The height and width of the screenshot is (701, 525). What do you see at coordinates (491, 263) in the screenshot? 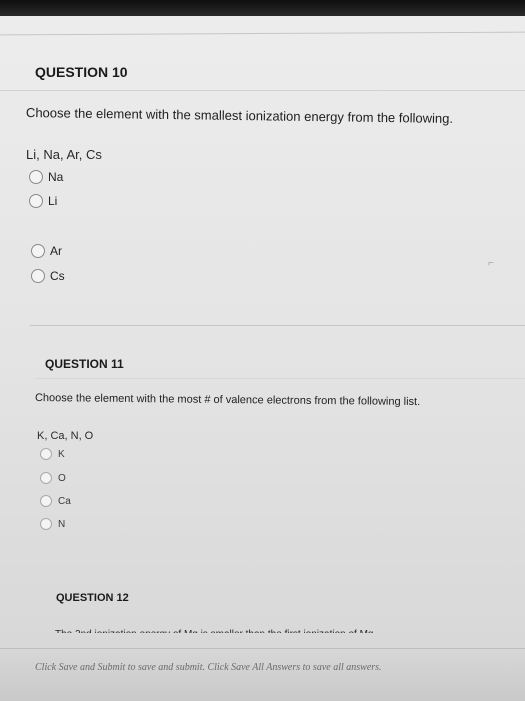
I see `mouse-cursor-icon: ⌐` at bounding box center [491, 263].